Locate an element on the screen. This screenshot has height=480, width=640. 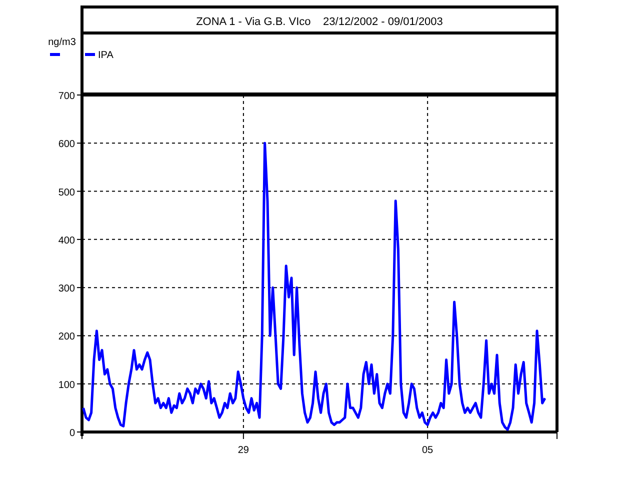
x-tick-label: 29 is located at coordinates (243, 450).